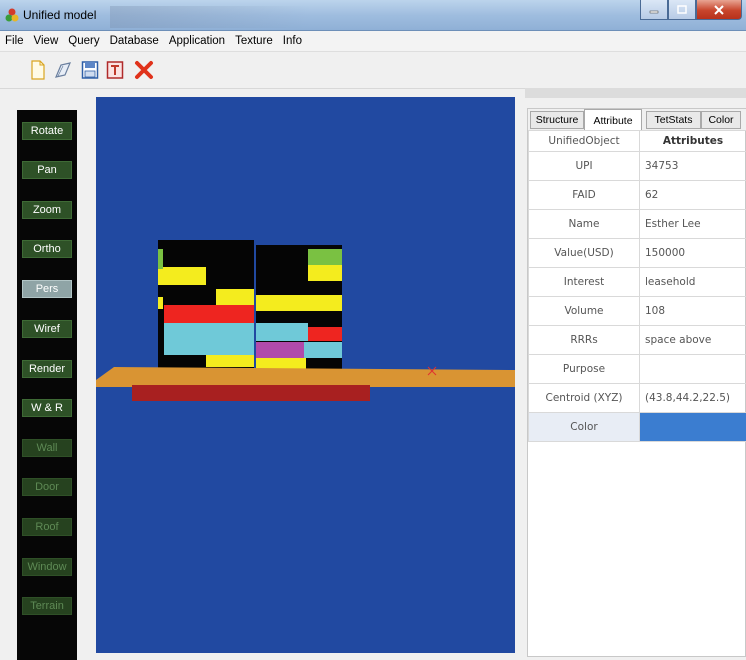 This screenshot has height=660, width=746. I want to click on table-row: UPI 34753, so click(637, 166).